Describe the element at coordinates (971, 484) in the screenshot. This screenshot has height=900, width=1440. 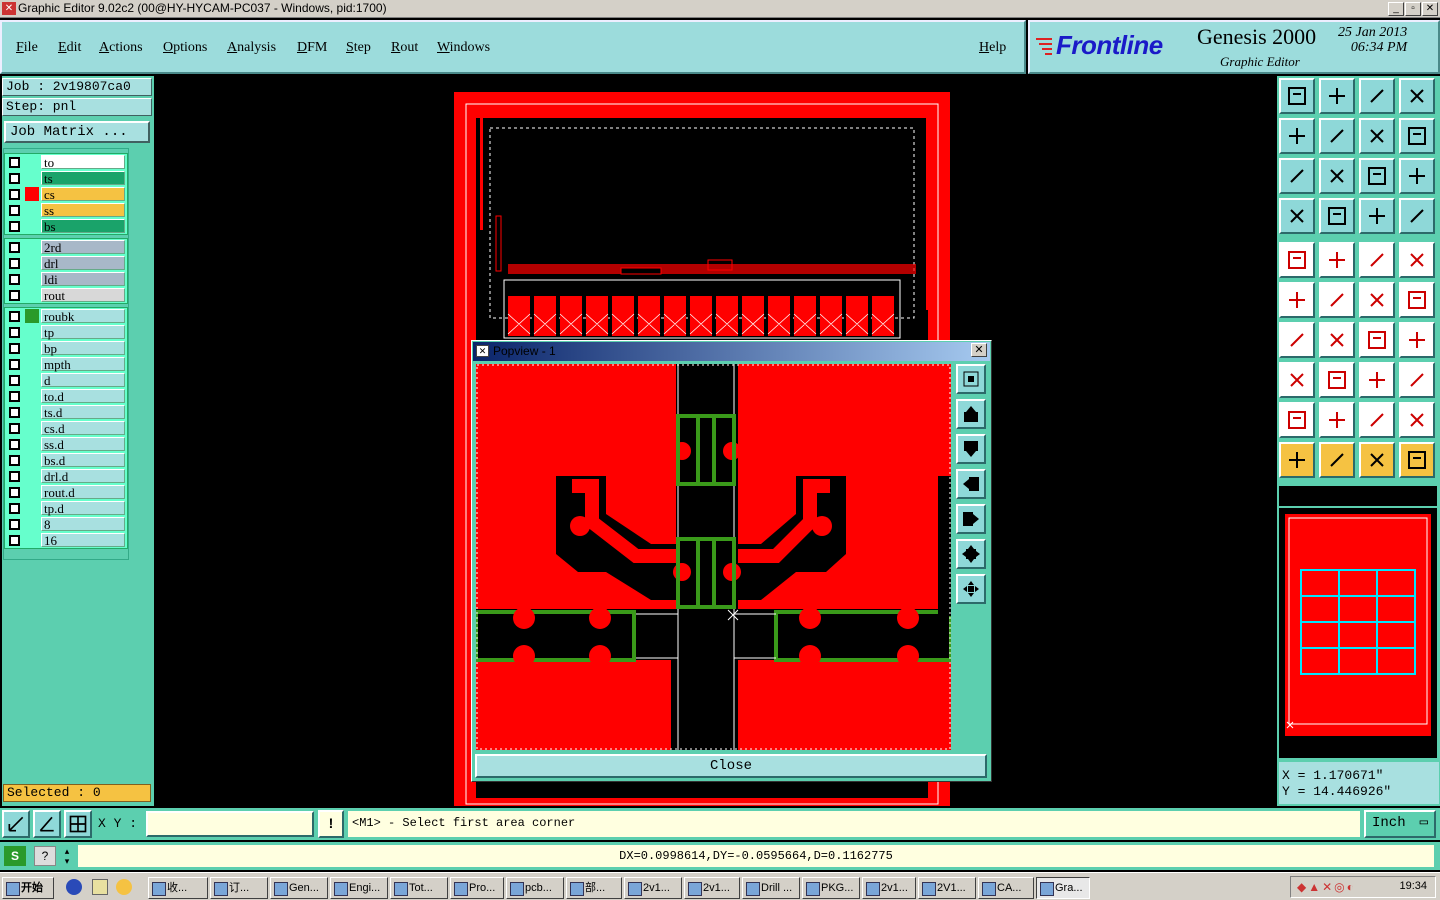
I see `popview-pan-left-icon` at that location.